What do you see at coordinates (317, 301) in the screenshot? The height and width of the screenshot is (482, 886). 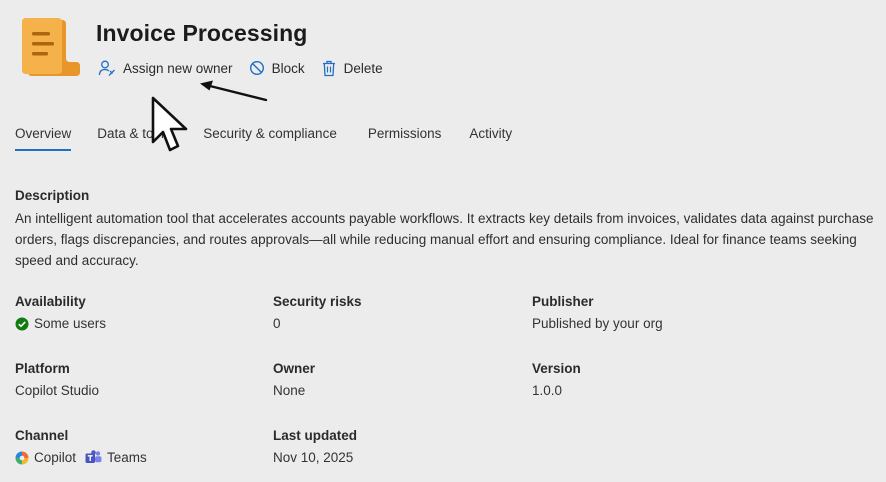 I see `security-risks-label: Security risks` at bounding box center [317, 301].